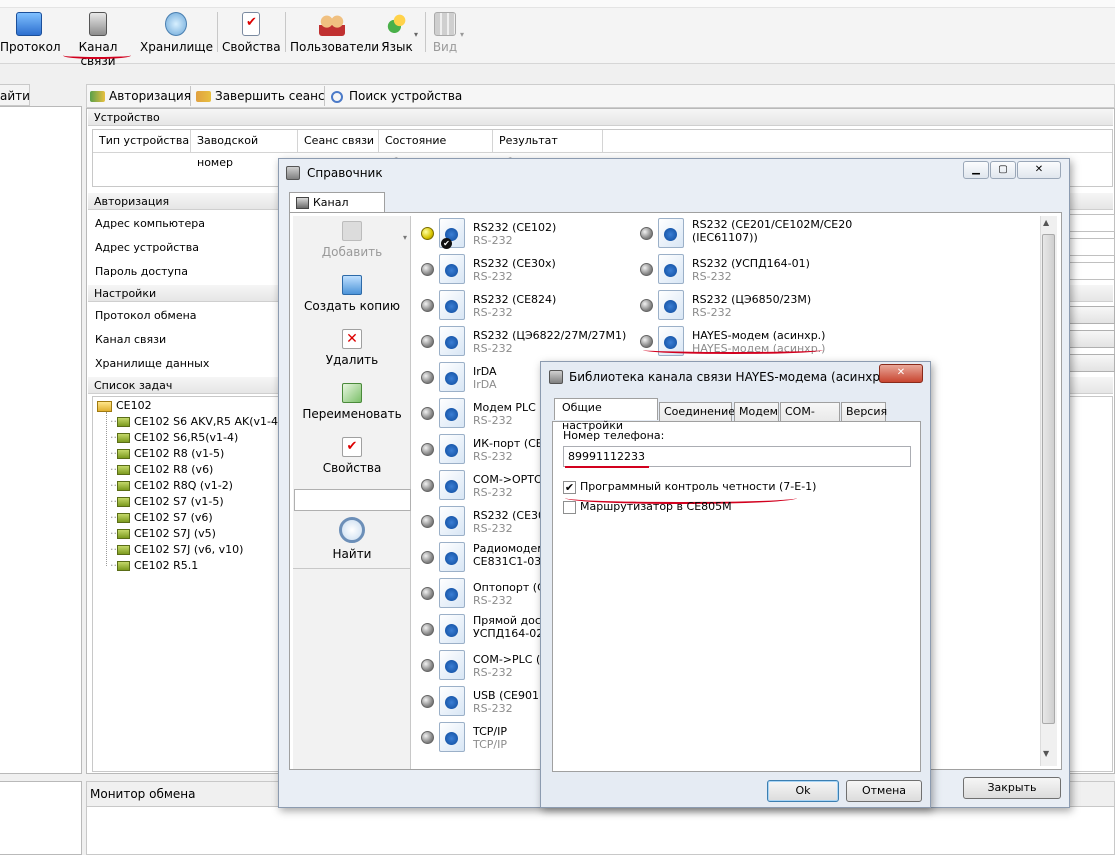 The width and height of the screenshot is (1115, 855). I want to click on task-item: ·· CE102 R8 (v1-5), so click(167, 454).